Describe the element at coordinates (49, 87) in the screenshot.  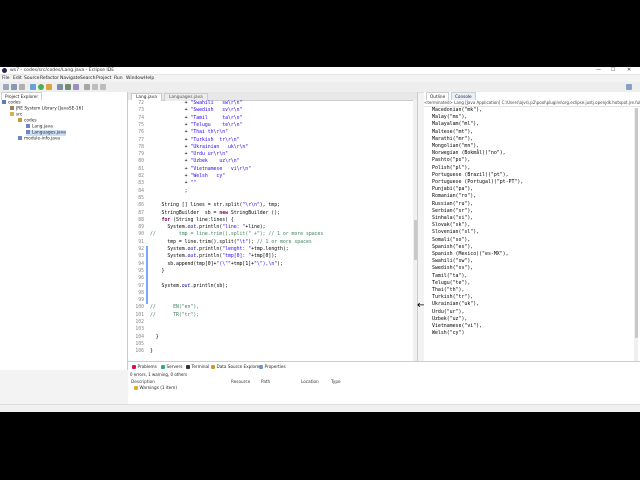
I see `external-tools-icon` at that location.